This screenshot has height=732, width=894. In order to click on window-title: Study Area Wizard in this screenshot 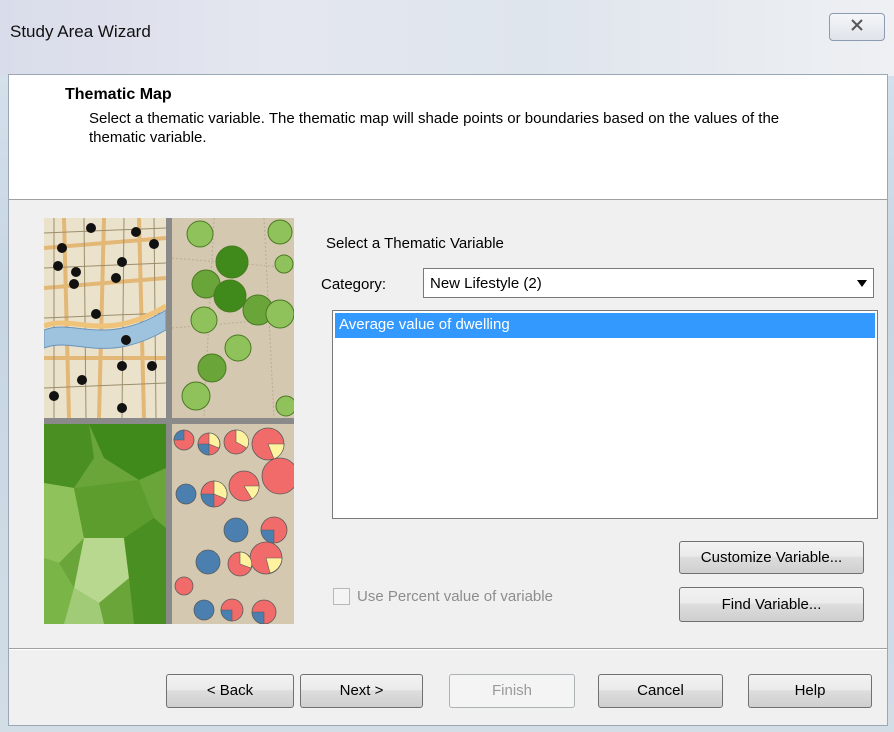, I will do `click(80, 31)`.